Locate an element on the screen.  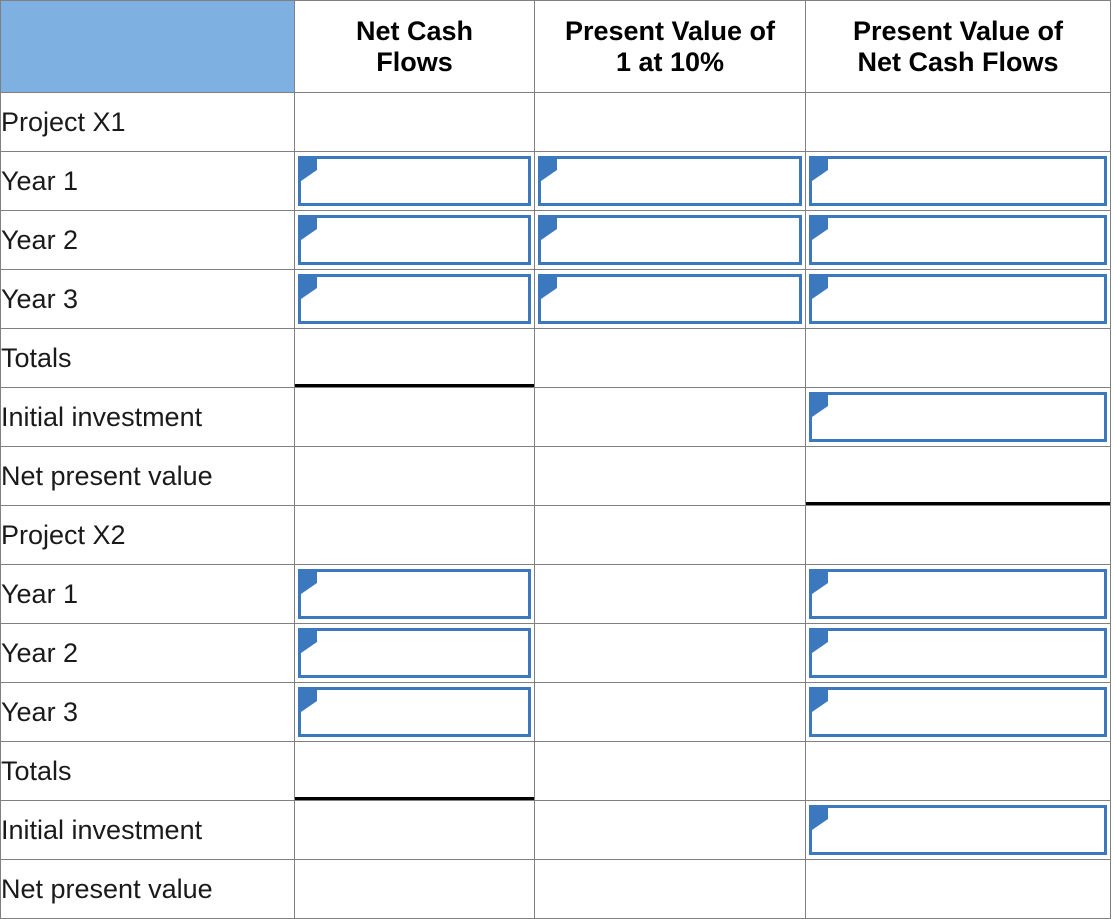
input-box-x2-year-2-present-value-of-net-cash-flows is located at coordinates (958, 653).